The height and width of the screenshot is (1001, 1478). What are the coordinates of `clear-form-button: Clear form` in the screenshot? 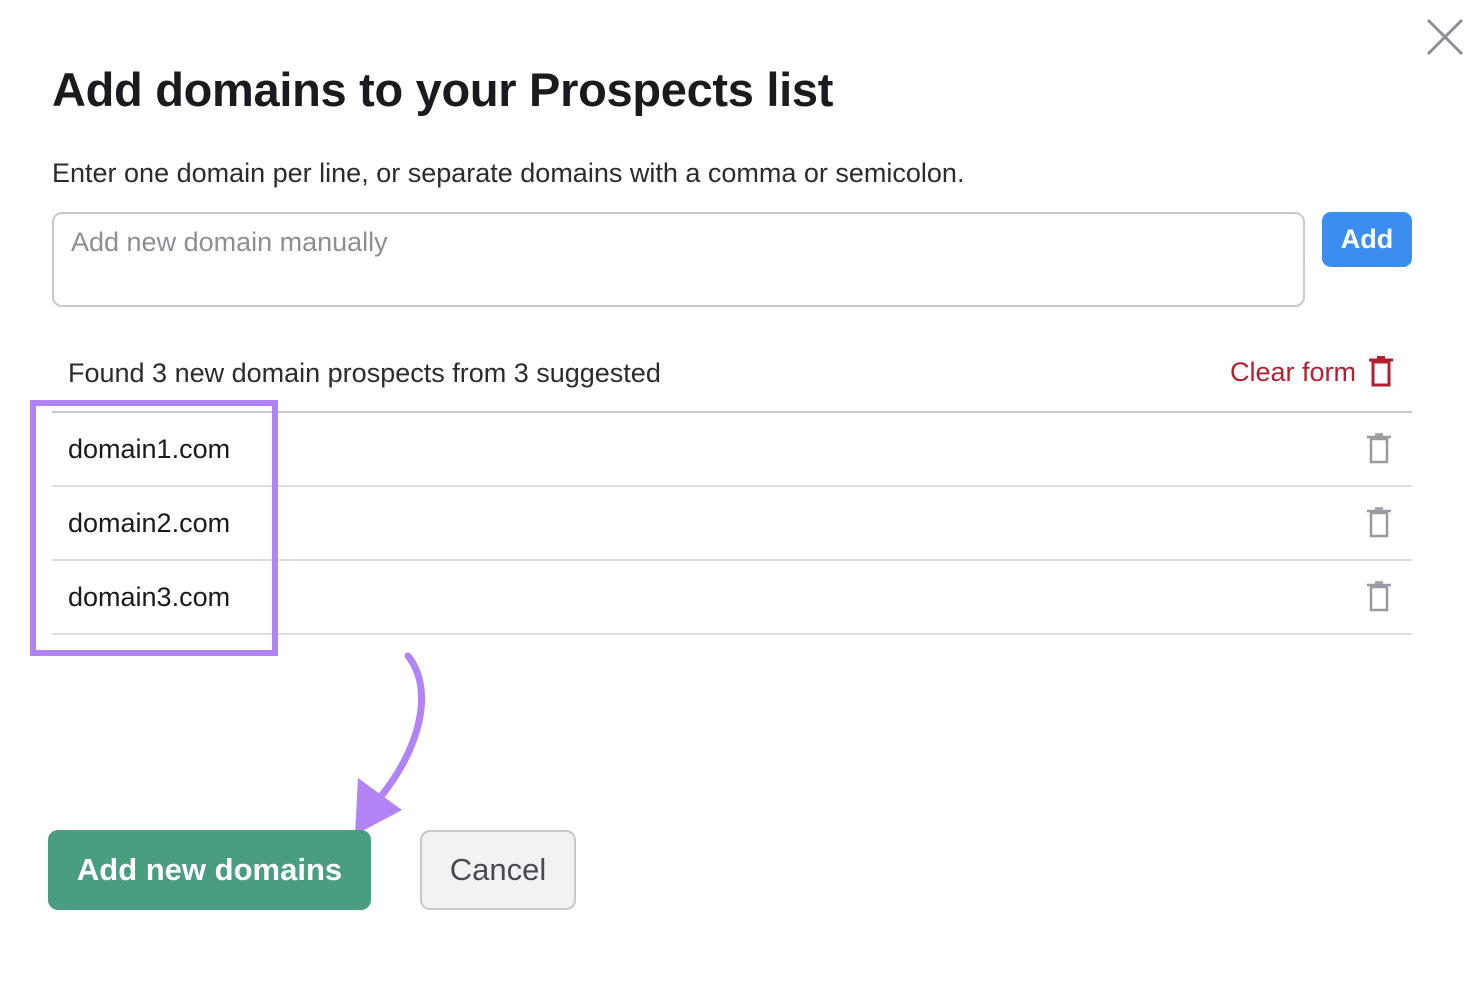 It's located at (1312, 372).